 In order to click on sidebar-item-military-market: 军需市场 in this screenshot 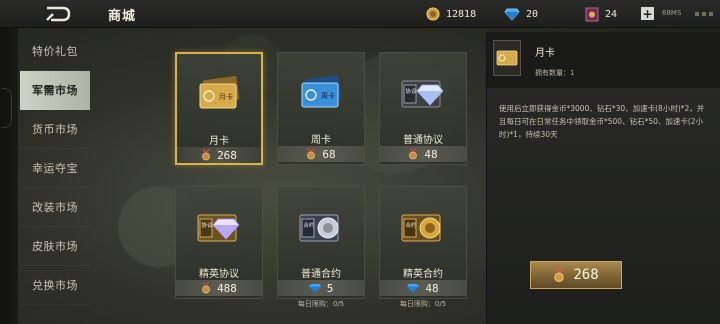, I will do `click(55, 90)`.